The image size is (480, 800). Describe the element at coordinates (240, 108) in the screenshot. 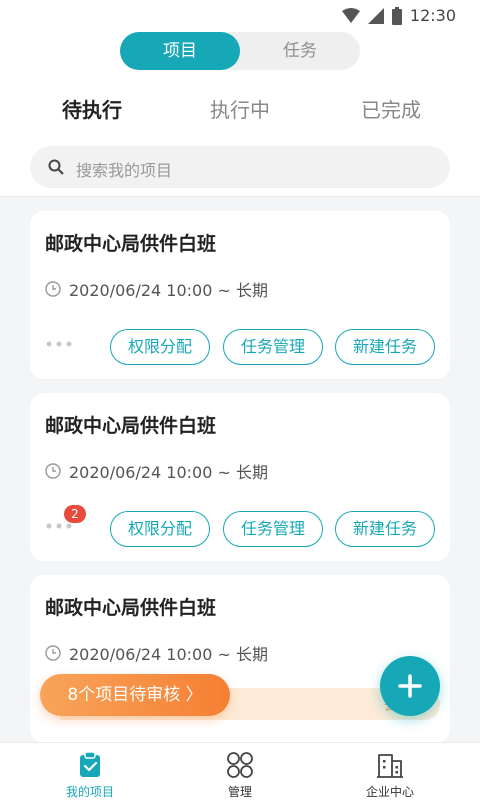

I see `tab-in-progress: 执行中` at that location.